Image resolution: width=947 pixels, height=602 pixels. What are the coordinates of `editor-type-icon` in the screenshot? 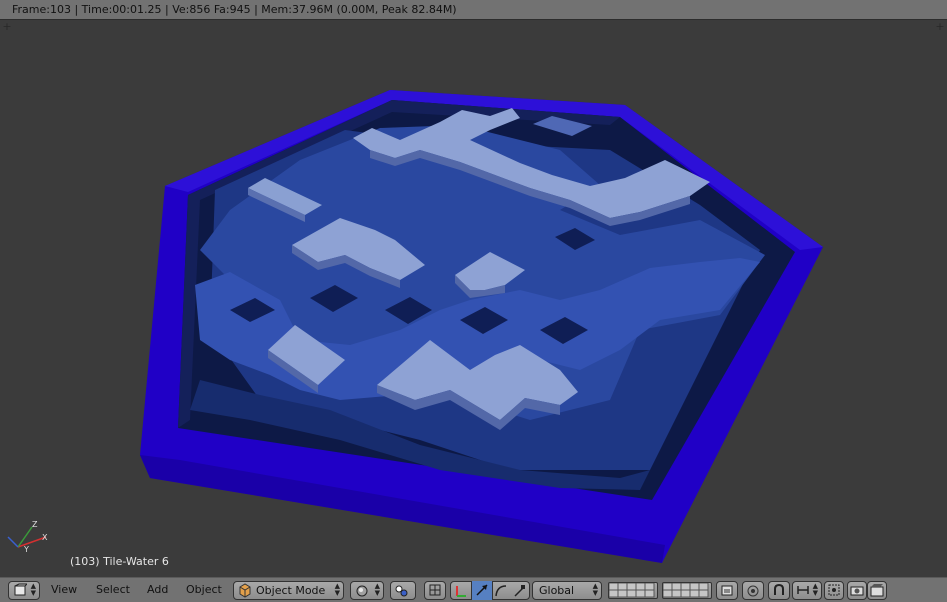 It's located at (20, 589).